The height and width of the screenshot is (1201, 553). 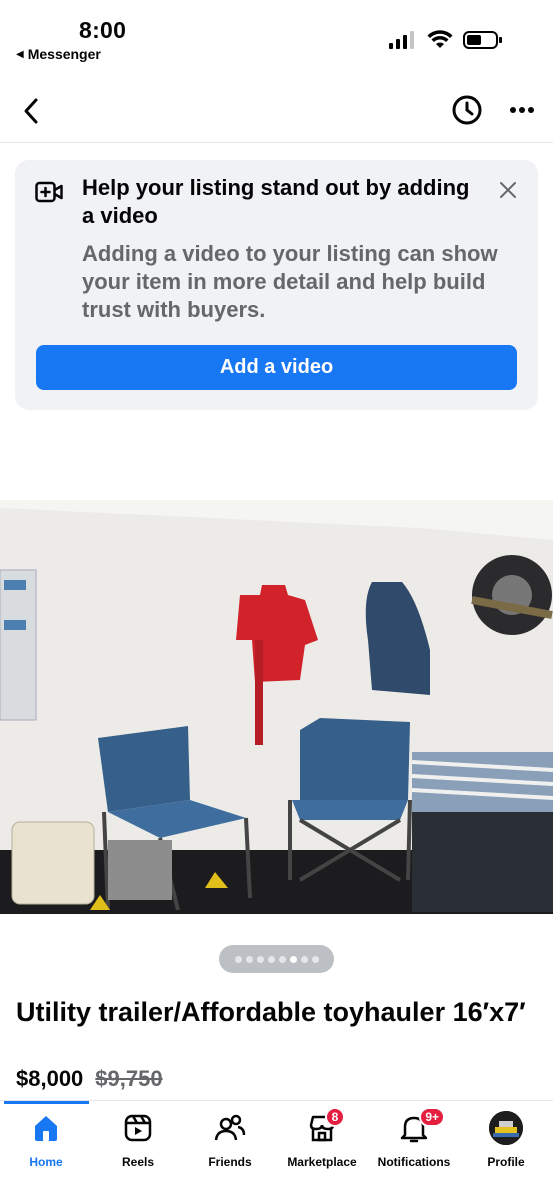 What do you see at coordinates (129, 1078) in the screenshot?
I see `original-price: $9,750` at bounding box center [129, 1078].